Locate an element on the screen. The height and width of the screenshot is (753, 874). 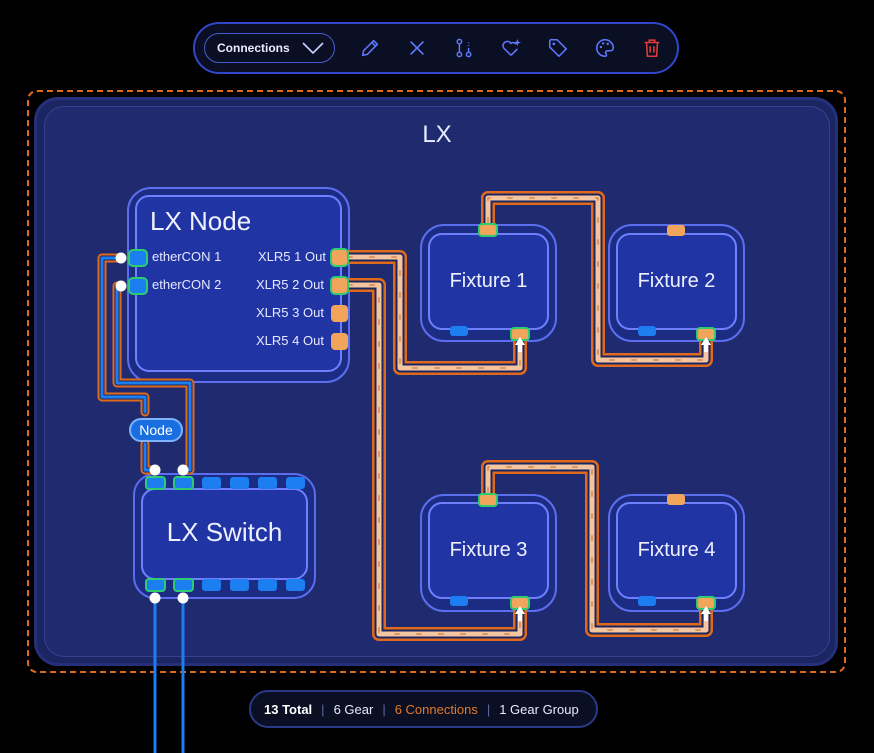
fixture-1-in-port is located at coordinates (488, 230).